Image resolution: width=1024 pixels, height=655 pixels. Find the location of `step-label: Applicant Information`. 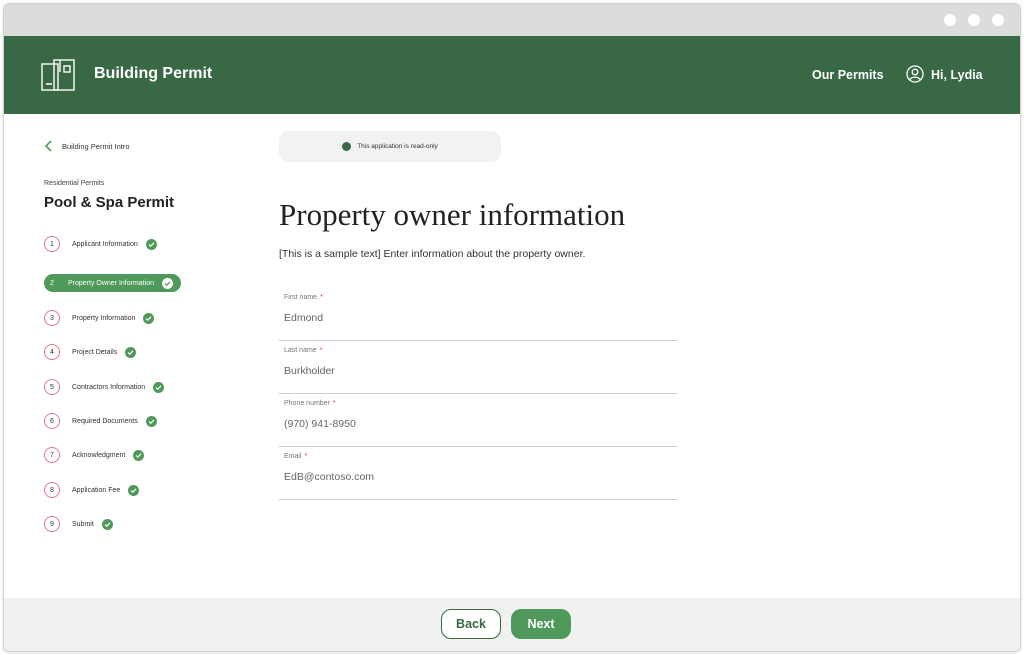

step-label: Applicant Information is located at coordinates (105, 244).